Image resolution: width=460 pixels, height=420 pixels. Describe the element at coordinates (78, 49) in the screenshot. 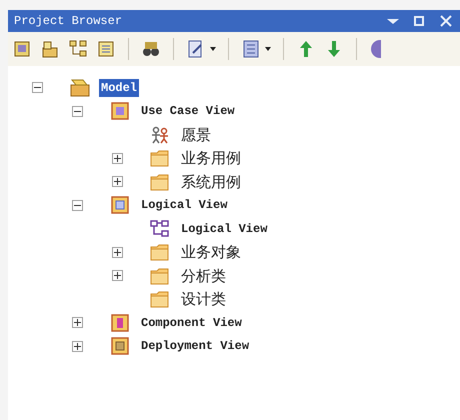

I see `hierarchy-icon` at that location.